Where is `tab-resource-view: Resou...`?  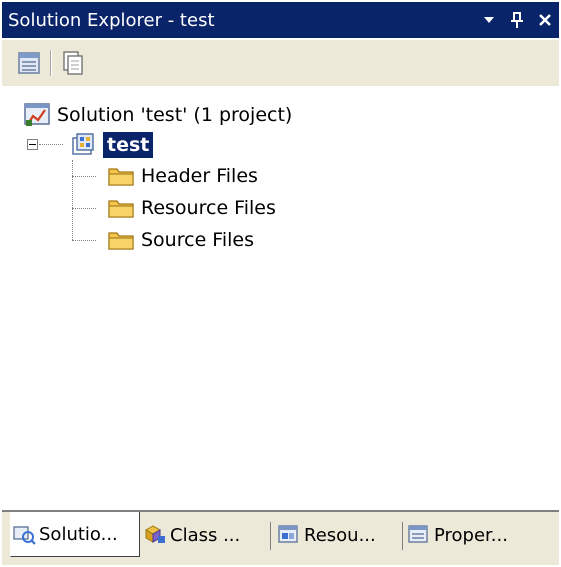 tab-resource-view: Resou... is located at coordinates (335, 535).